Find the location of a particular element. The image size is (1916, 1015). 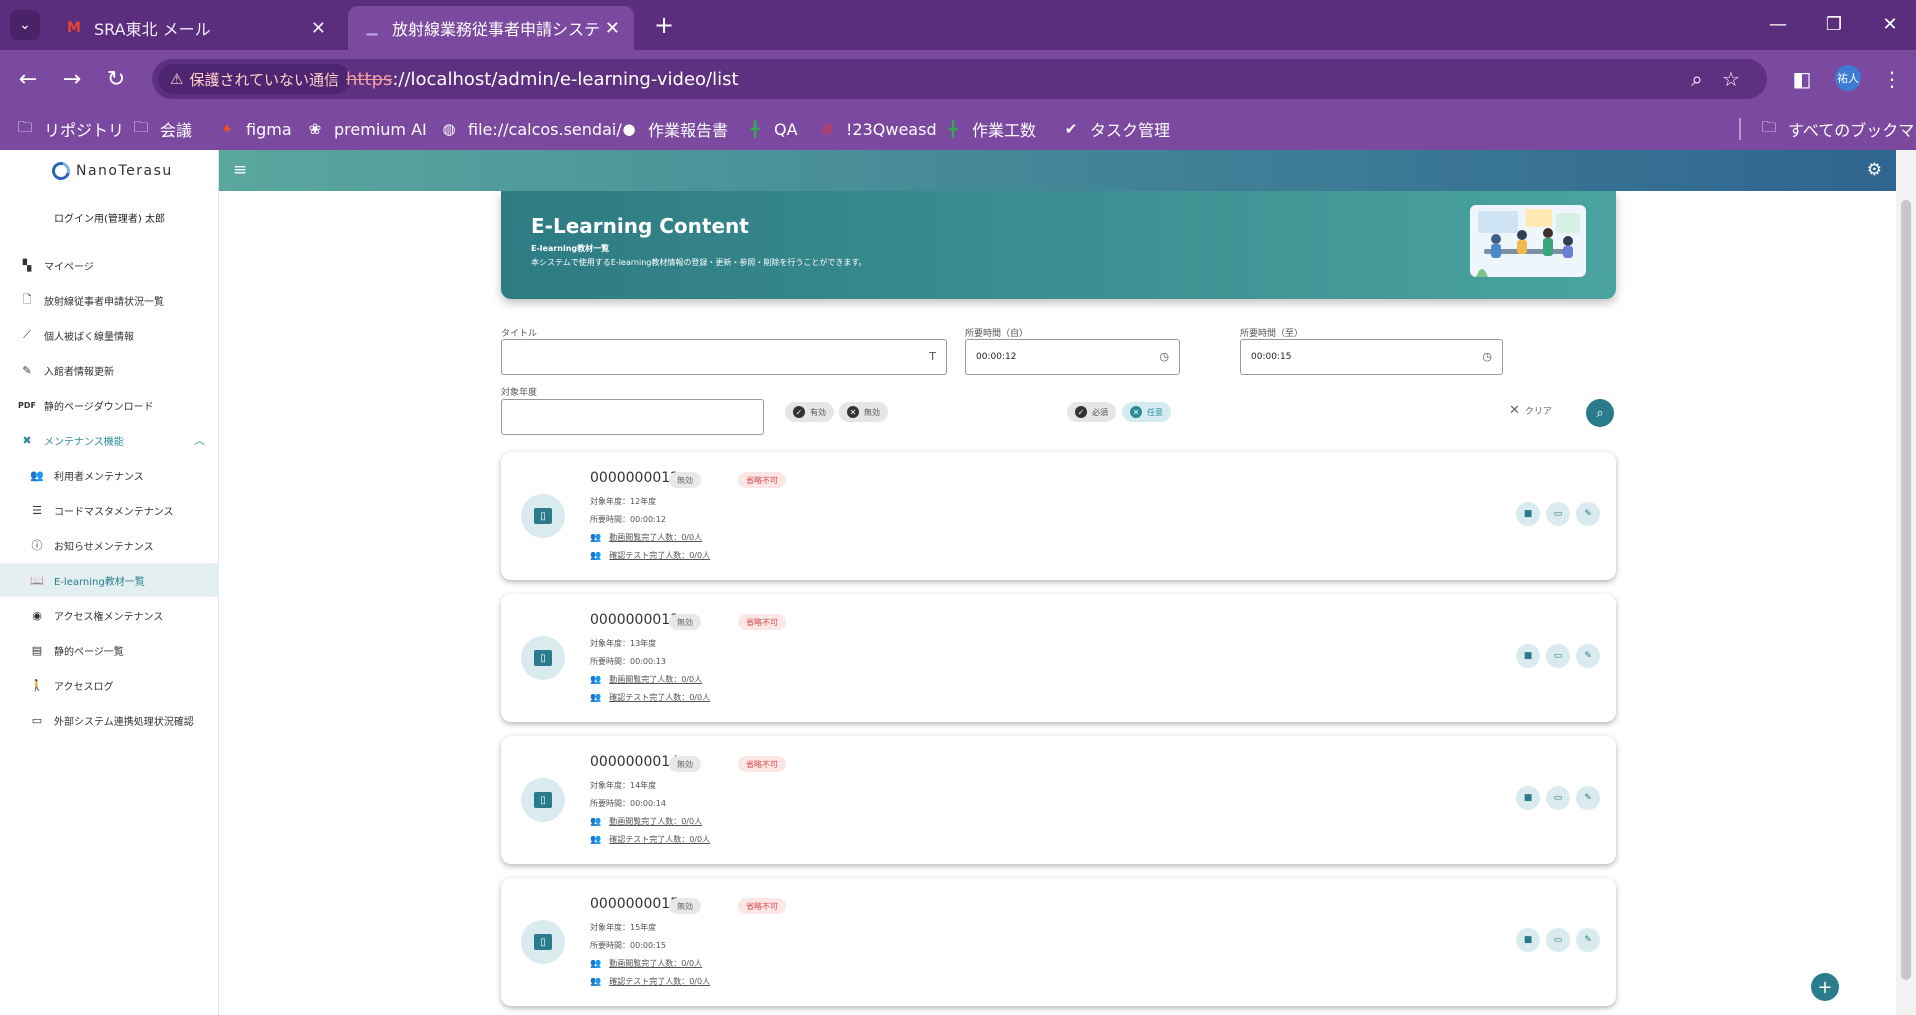

search-button: ⌕ is located at coordinates (1600, 413).